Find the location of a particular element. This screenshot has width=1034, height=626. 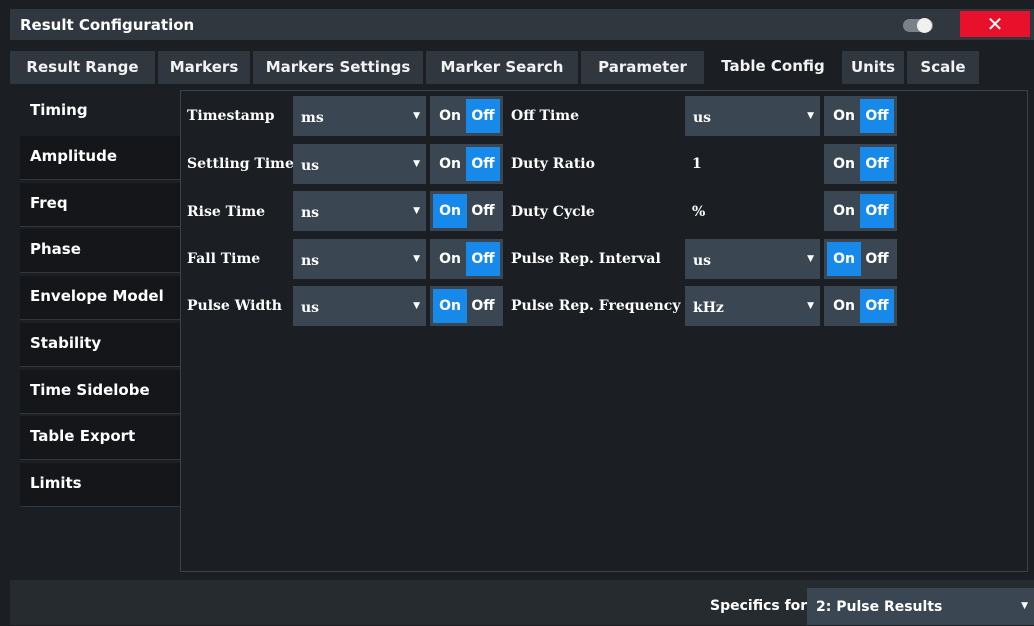

sidebar-item-table-export: Table Export is located at coordinates (100, 438).